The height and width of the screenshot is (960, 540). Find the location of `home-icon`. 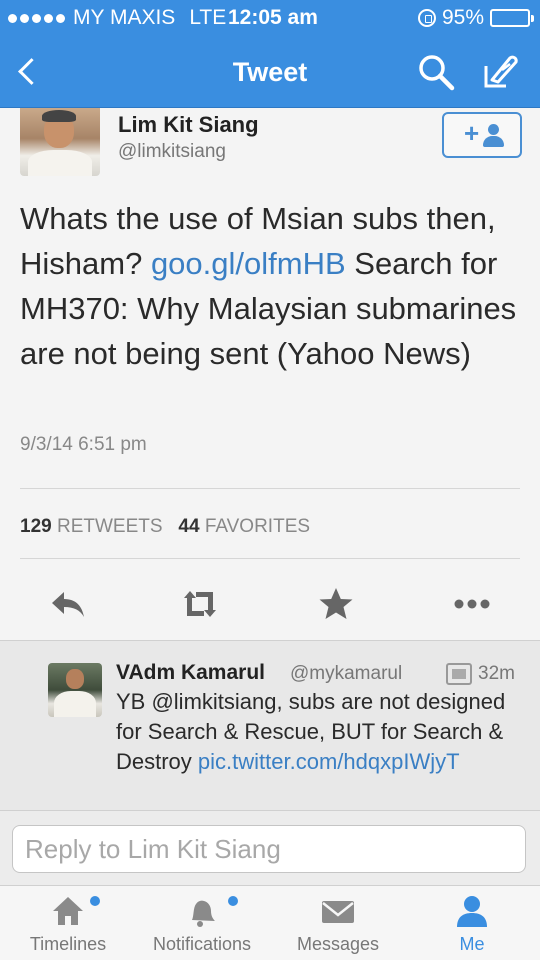

home-icon is located at coordinates (68, 911).